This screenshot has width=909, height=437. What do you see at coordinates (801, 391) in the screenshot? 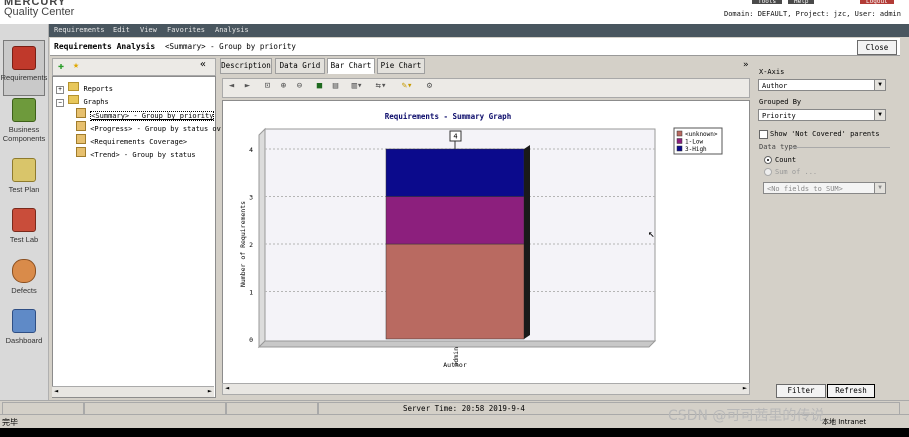
I see `filter-button: Filter` at bounding box center [801, 391].